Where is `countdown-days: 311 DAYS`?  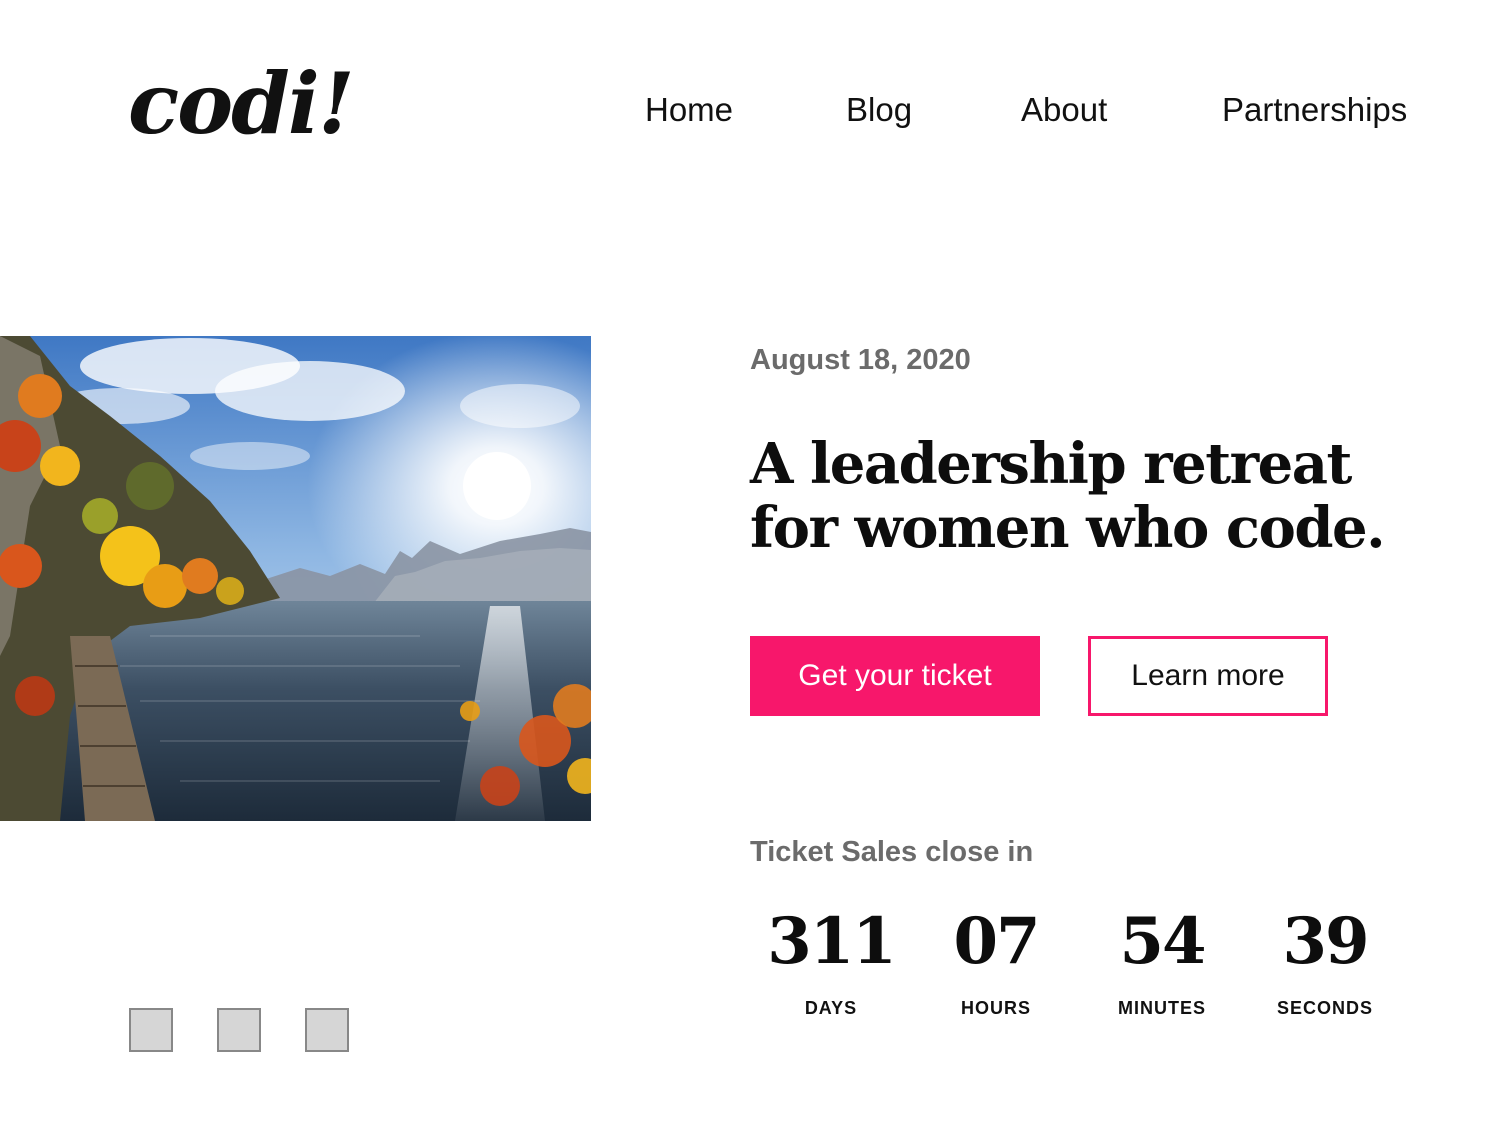 countdown-days: 311 DAYS is located at coordinates (831, 959).